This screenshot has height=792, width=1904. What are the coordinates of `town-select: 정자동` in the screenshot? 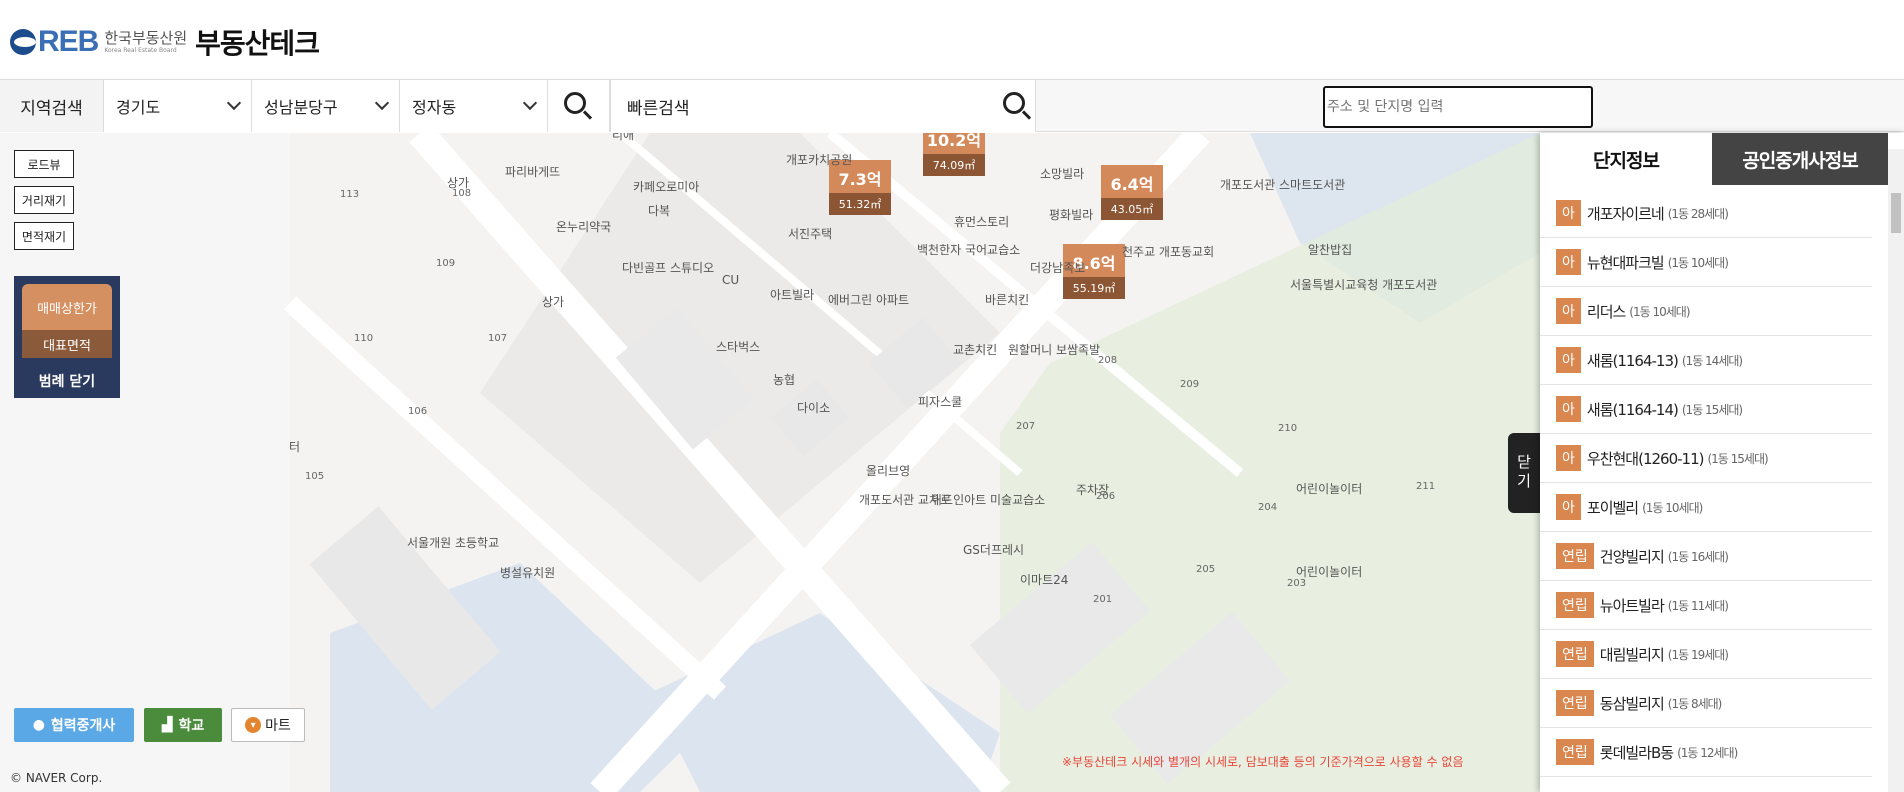 It's located at (474, 106).